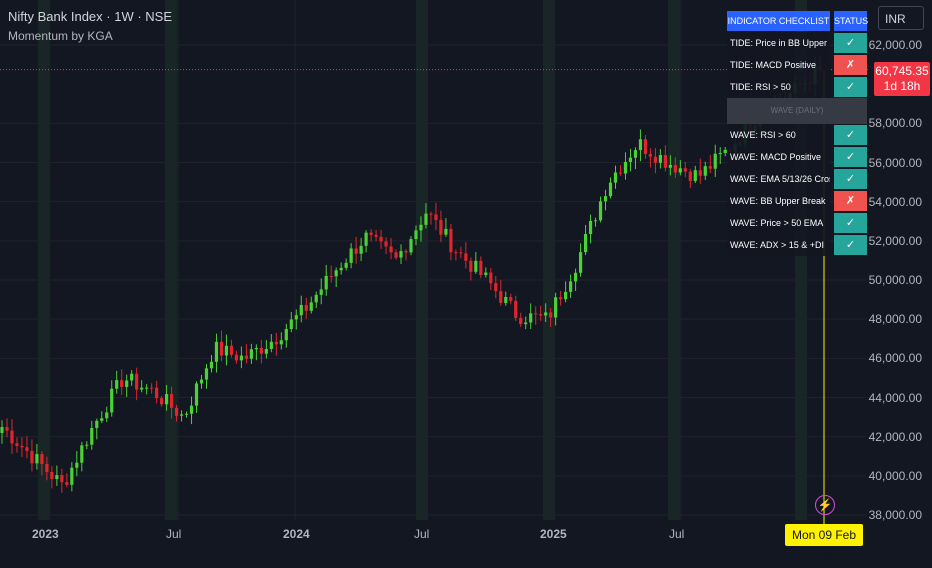 The image size is (932, 568). Describe the element at coordinates (778, 157) in the screenshot. I see `checklist-condition: WAVE: MACD Positive` at that location.